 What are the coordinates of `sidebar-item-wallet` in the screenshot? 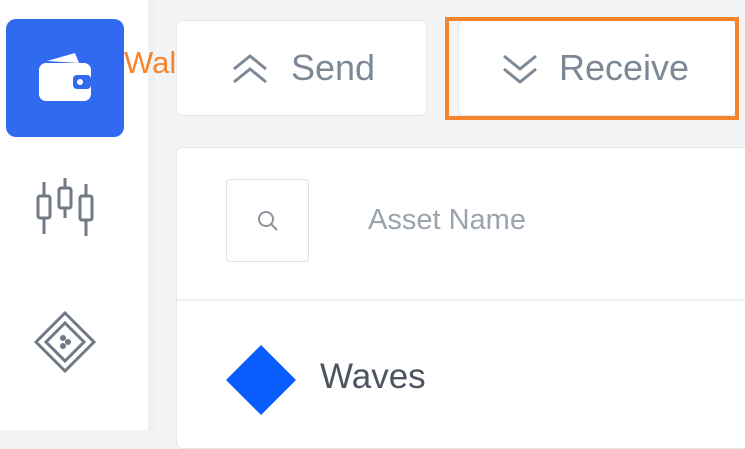 It's located at (65, 78).